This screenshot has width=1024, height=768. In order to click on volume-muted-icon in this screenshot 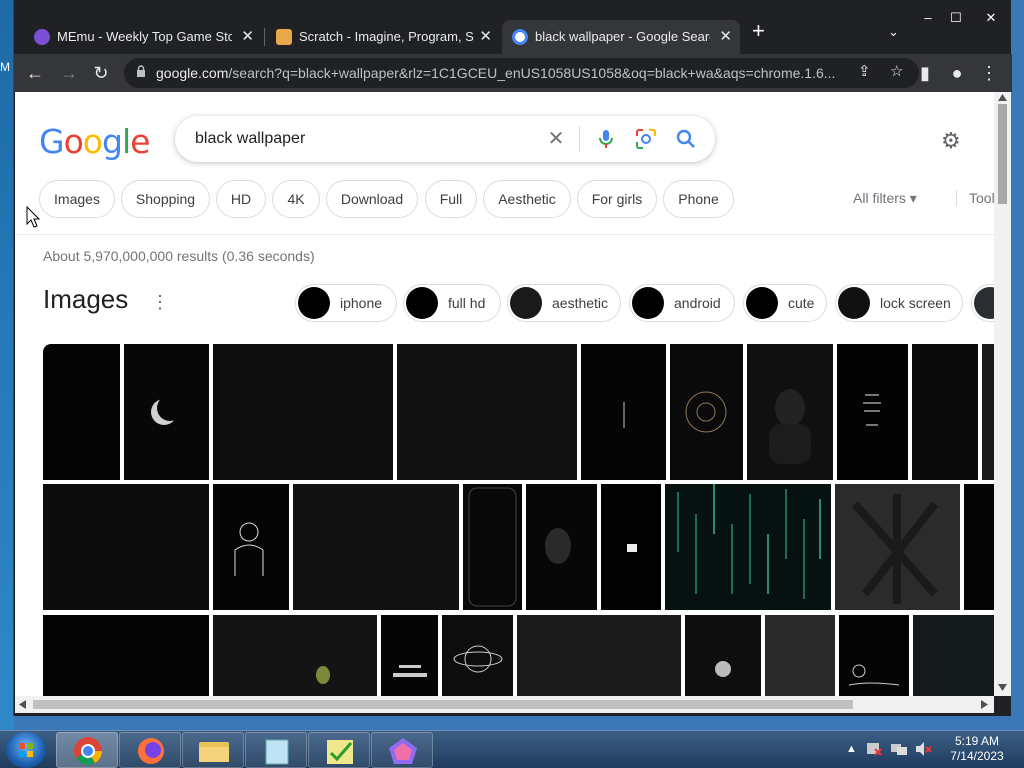, I will do `click(923, 749)`.